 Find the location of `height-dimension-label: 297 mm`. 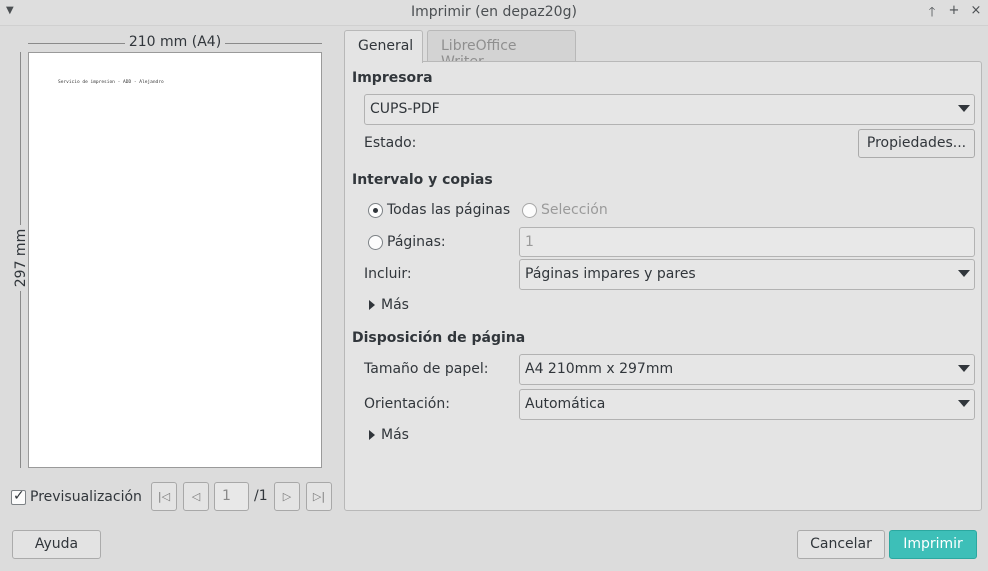

height-dimension-label: 297 mm is located at coordinates (21, 258).